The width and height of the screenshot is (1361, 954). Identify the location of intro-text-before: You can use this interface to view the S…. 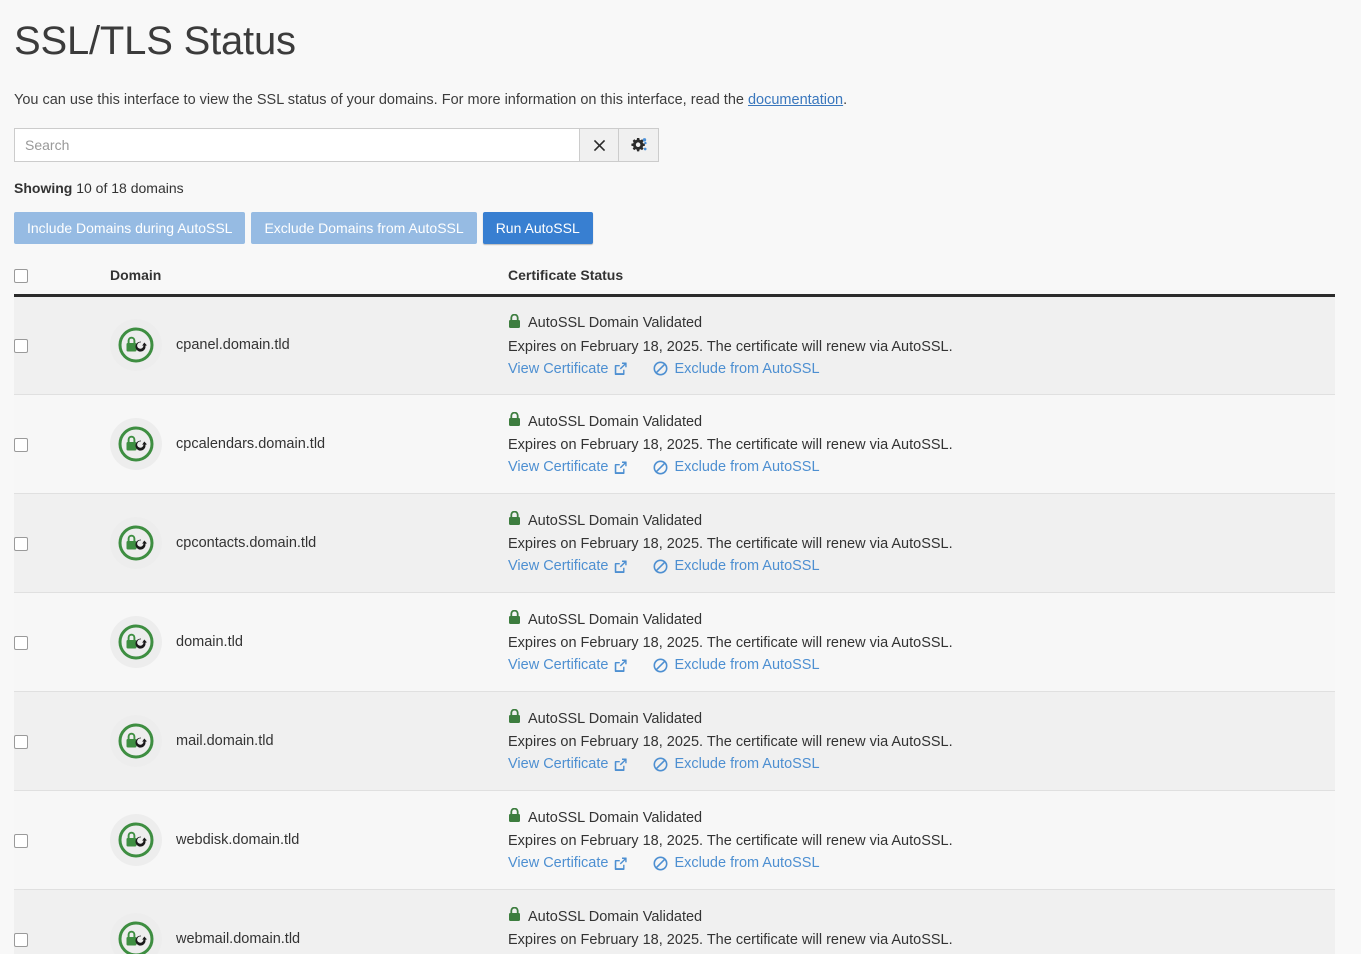
(381, 100).